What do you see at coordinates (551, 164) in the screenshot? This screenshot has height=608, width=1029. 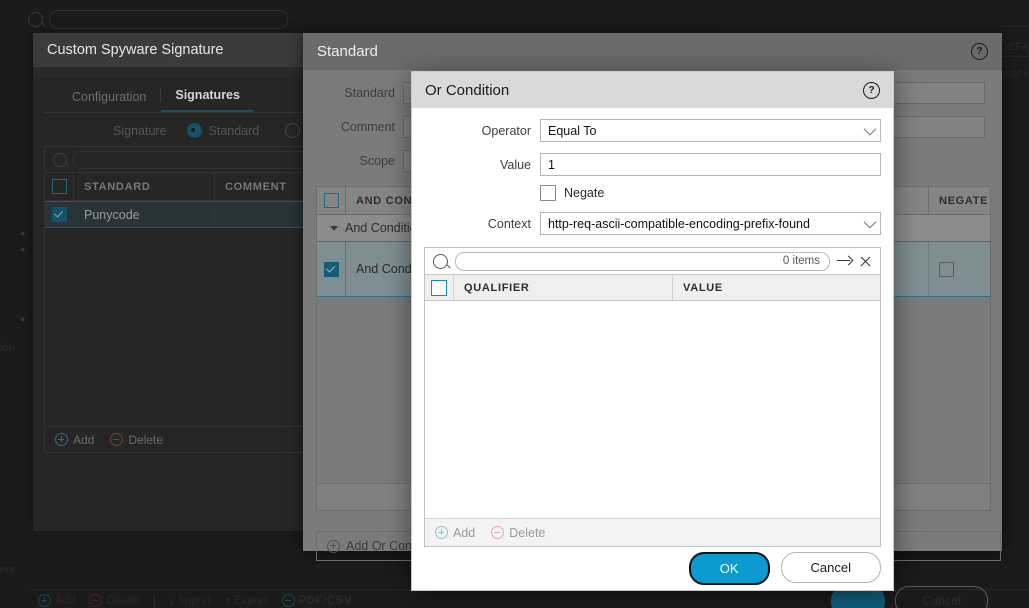 I see `value-text: 1` at bounding box center [551, 164].